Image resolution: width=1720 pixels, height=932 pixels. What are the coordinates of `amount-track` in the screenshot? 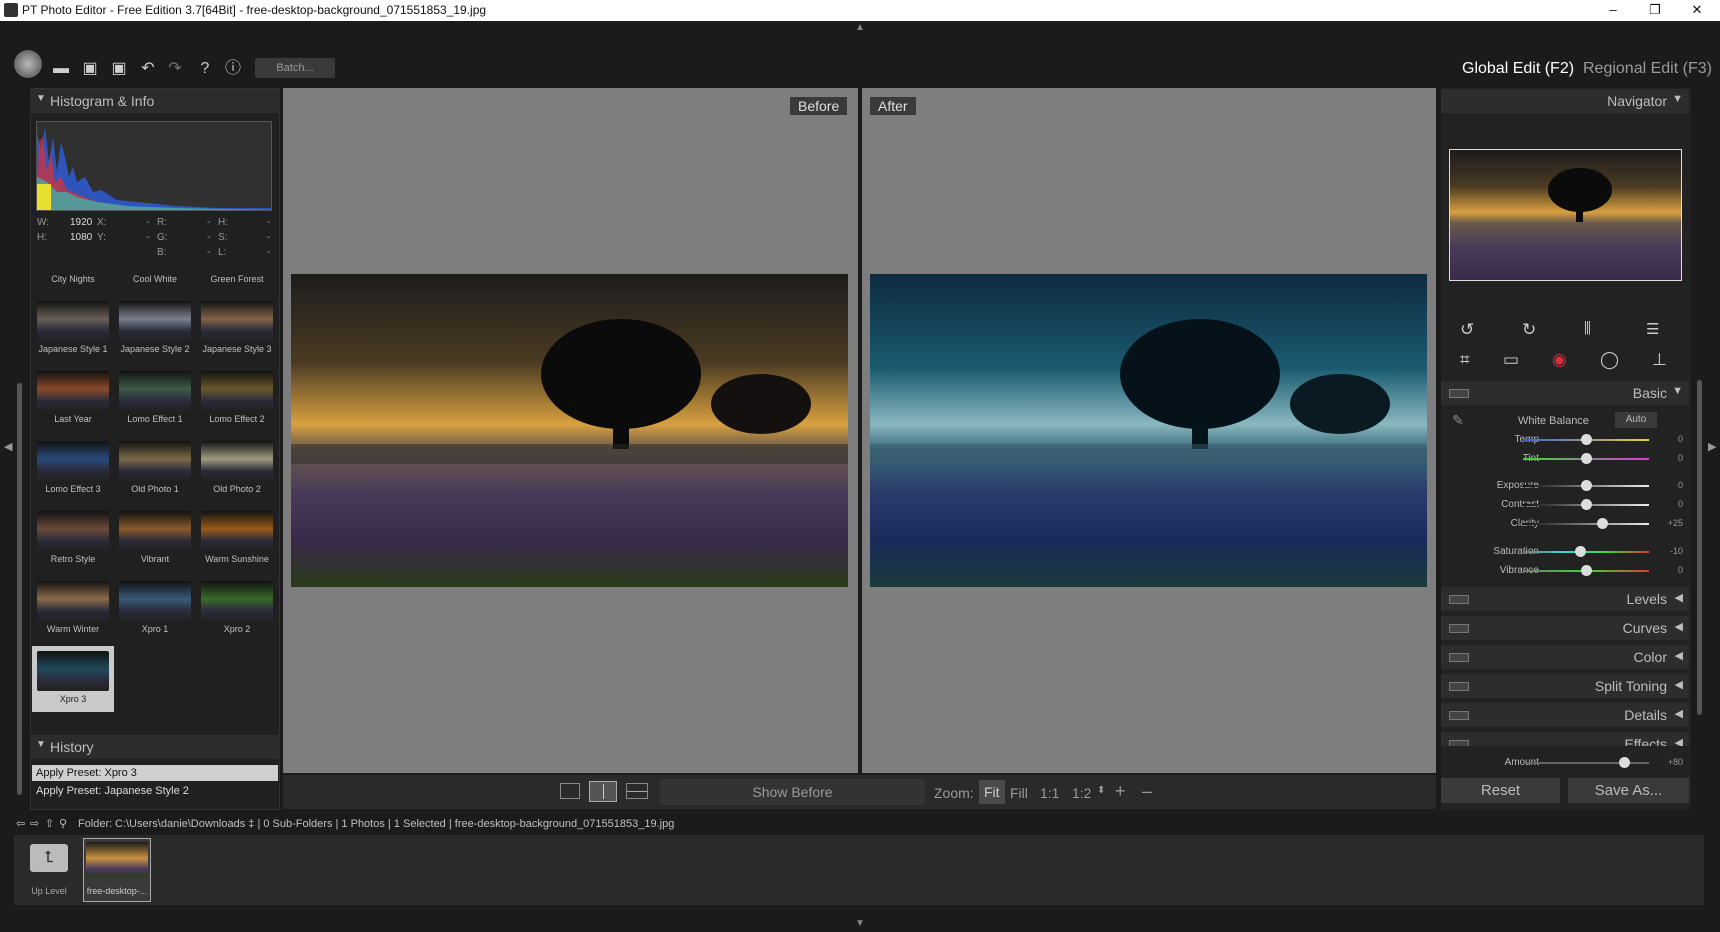 It's located at (1586, 763).